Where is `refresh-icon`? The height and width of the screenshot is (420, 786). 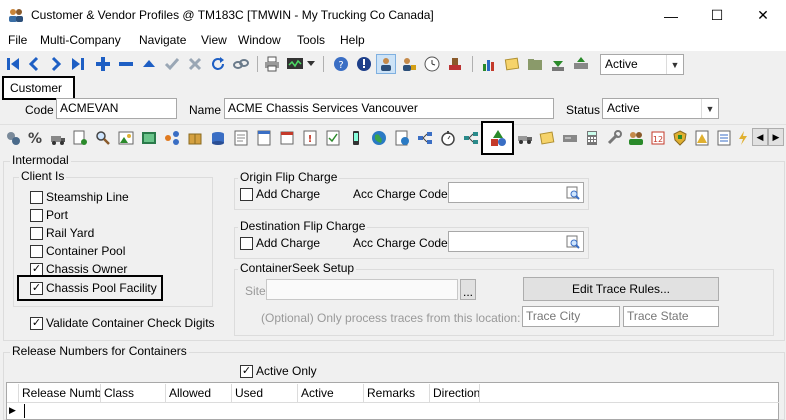 refresh-icon is located at coordinates (218, 64).